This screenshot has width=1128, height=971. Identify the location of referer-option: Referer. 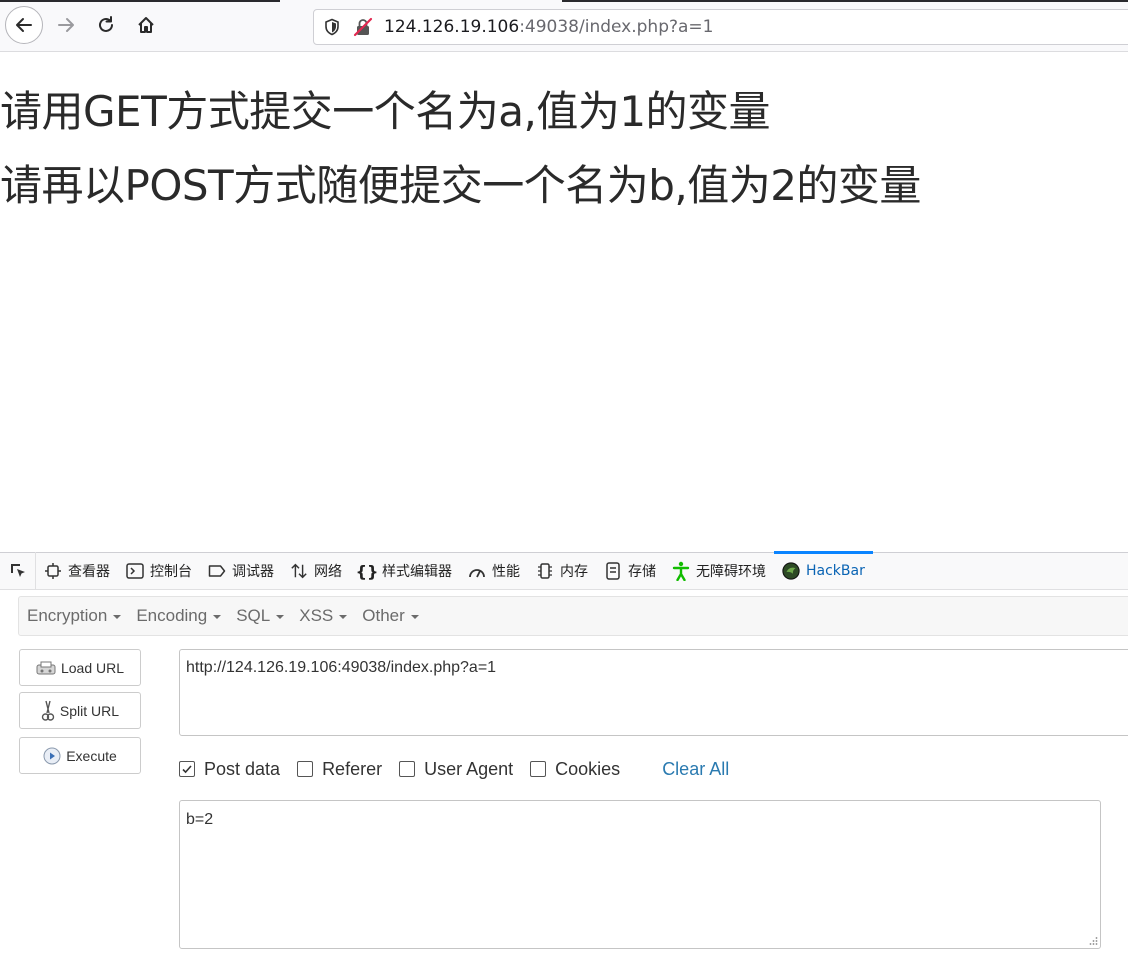
(339, 769).